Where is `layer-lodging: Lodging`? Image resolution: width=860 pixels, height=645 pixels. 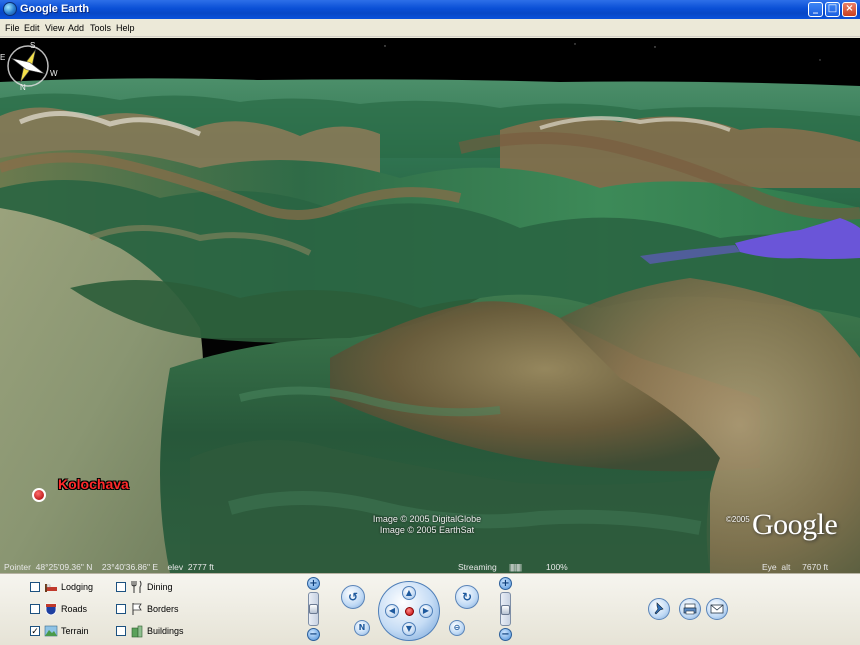 layer-lodging: Lodging is located at coordinates (70, 587).